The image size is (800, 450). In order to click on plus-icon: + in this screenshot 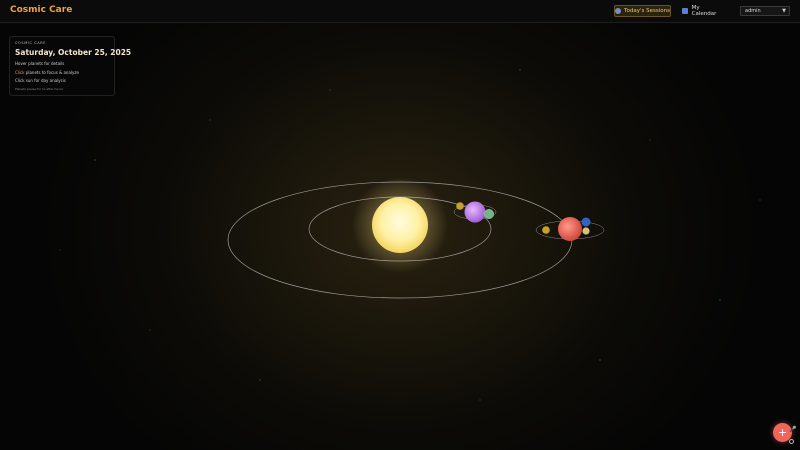, I will do `click(782, 432)`.